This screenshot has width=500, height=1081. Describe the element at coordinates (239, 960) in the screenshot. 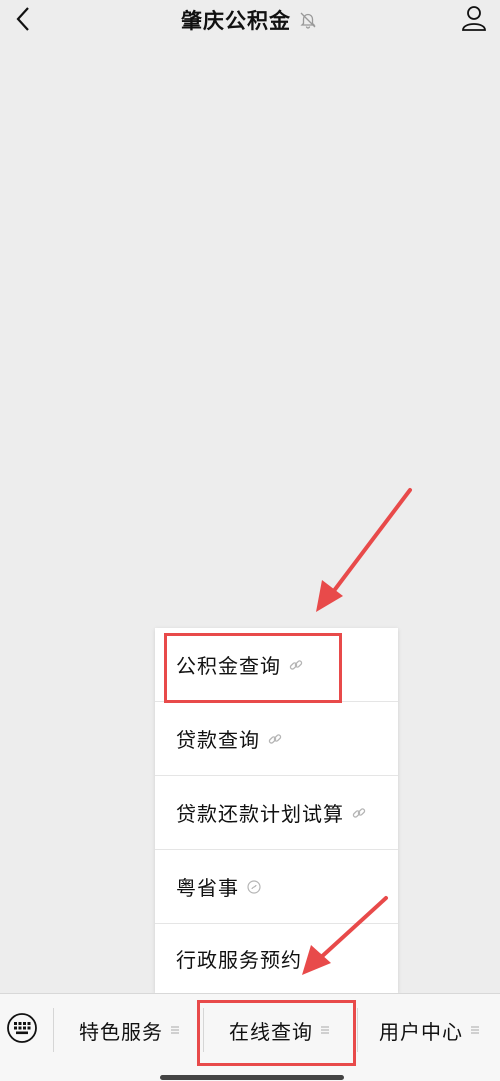

I see `submenu-item-label: 行政服务预约` at that location.